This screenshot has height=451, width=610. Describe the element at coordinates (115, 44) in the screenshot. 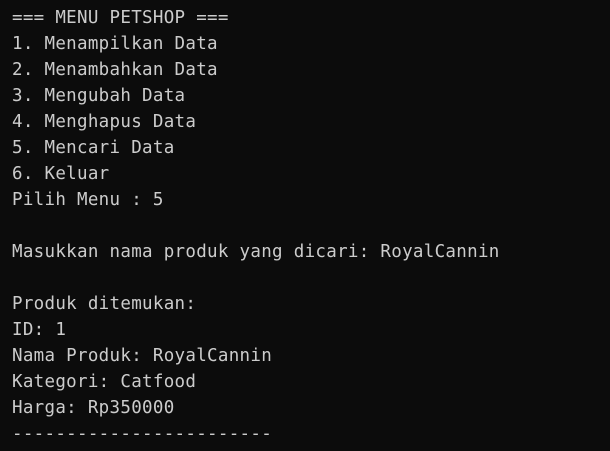

I see `menu-item-tampilkan: 1. Menampilkan Data` at that location.